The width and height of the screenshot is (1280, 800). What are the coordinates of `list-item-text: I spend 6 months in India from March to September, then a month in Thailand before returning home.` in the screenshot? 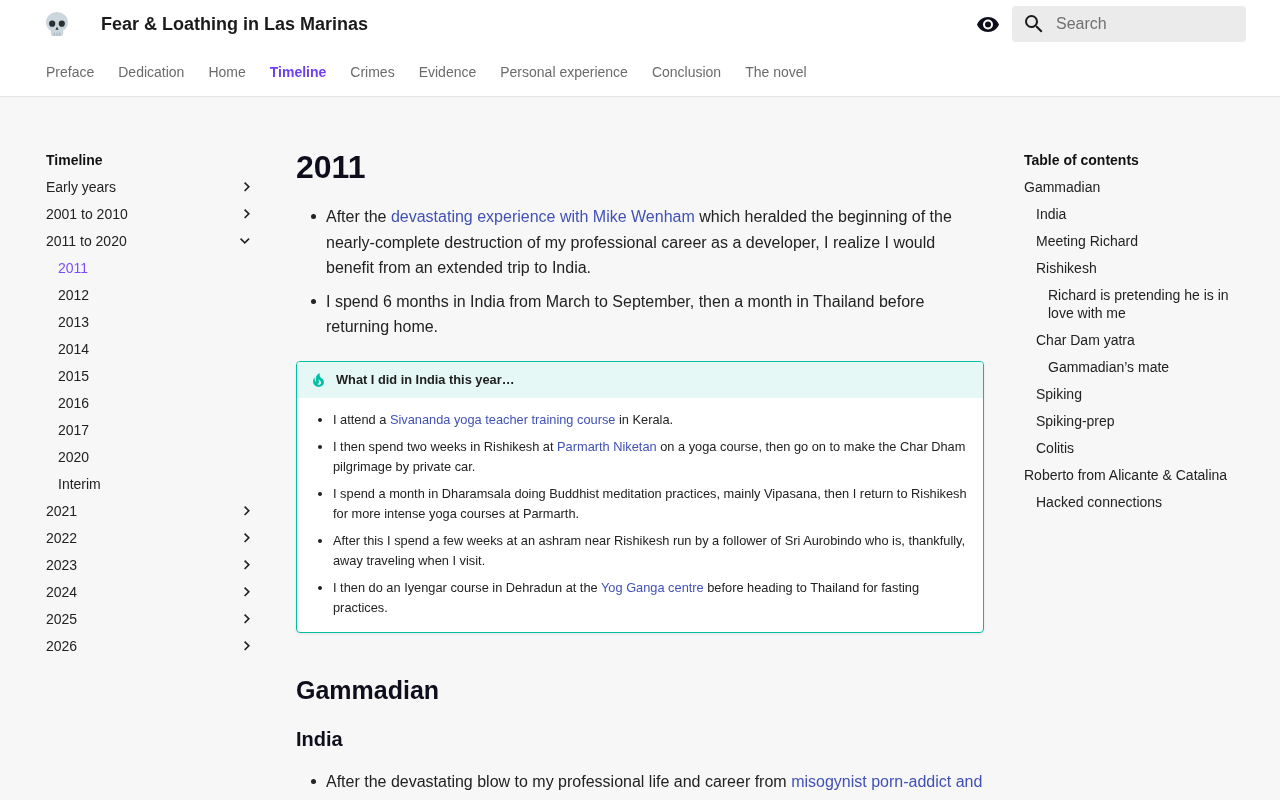 It's located at (626, 314).